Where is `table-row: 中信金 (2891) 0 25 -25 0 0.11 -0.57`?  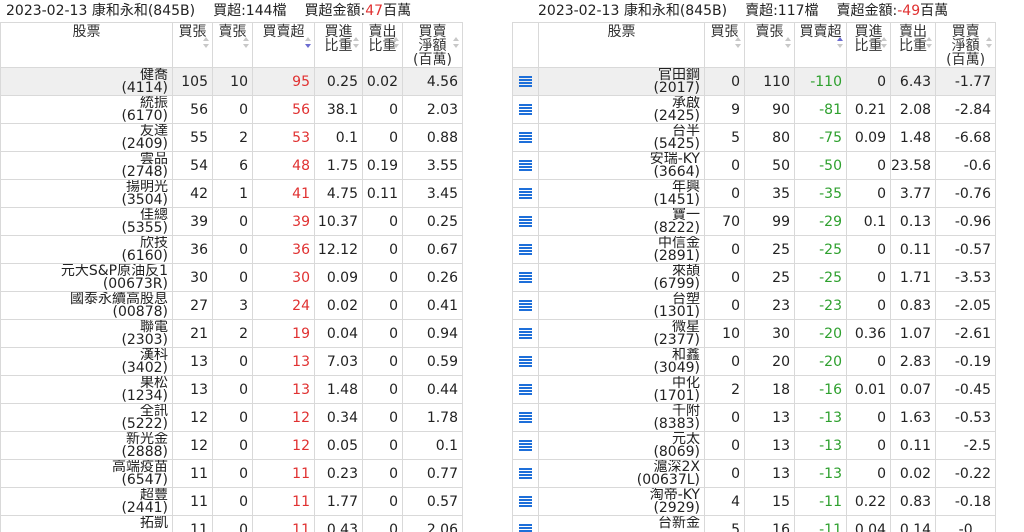 table-row: 中信金 (2891) 0 25 -25 0 0.11 -0.57 is located at coordinates (754, 249).